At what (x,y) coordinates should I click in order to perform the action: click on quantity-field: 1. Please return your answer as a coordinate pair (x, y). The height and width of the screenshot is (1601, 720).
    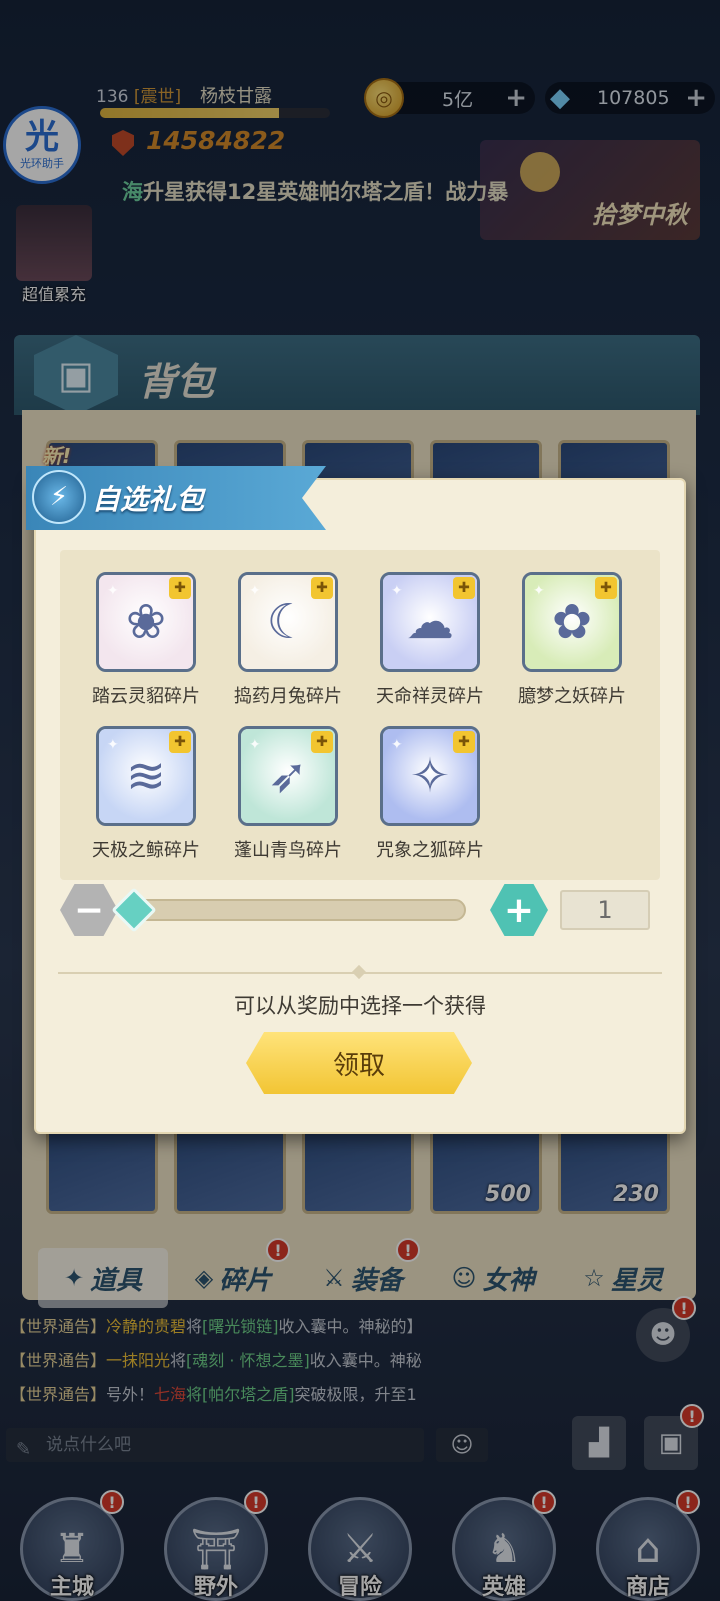
    Looking at the image, I should click on (605, 910).